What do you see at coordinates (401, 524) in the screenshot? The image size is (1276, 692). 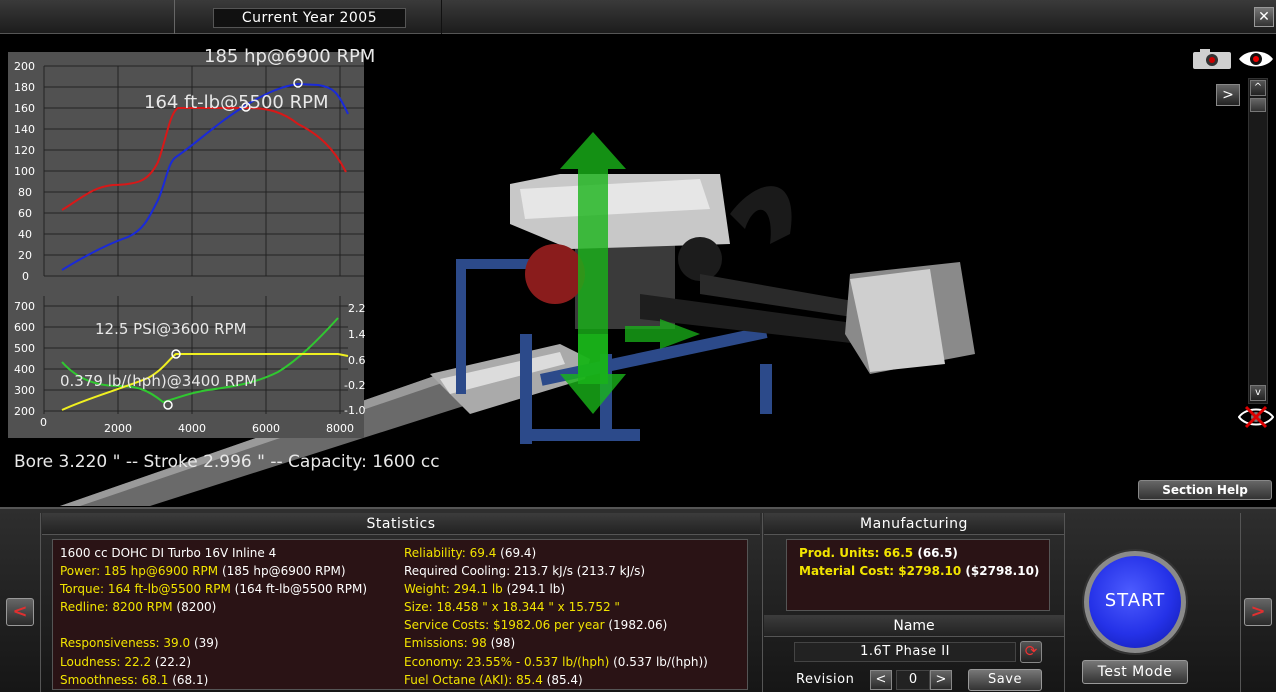 I see `statistics-header: Statistics` at bounding box center [401, 524].